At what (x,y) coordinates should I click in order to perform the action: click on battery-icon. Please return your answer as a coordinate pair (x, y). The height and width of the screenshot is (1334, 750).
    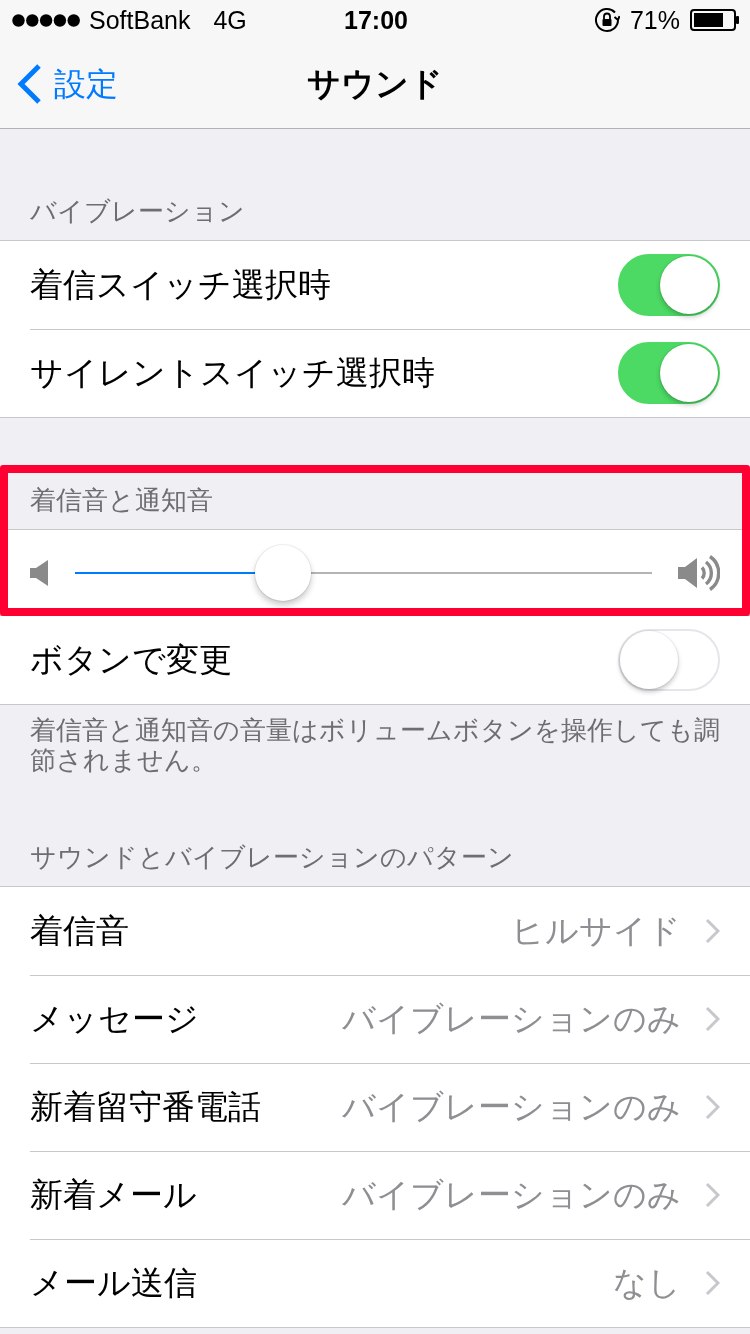
    Looking at the image, I should click on (715, 20).